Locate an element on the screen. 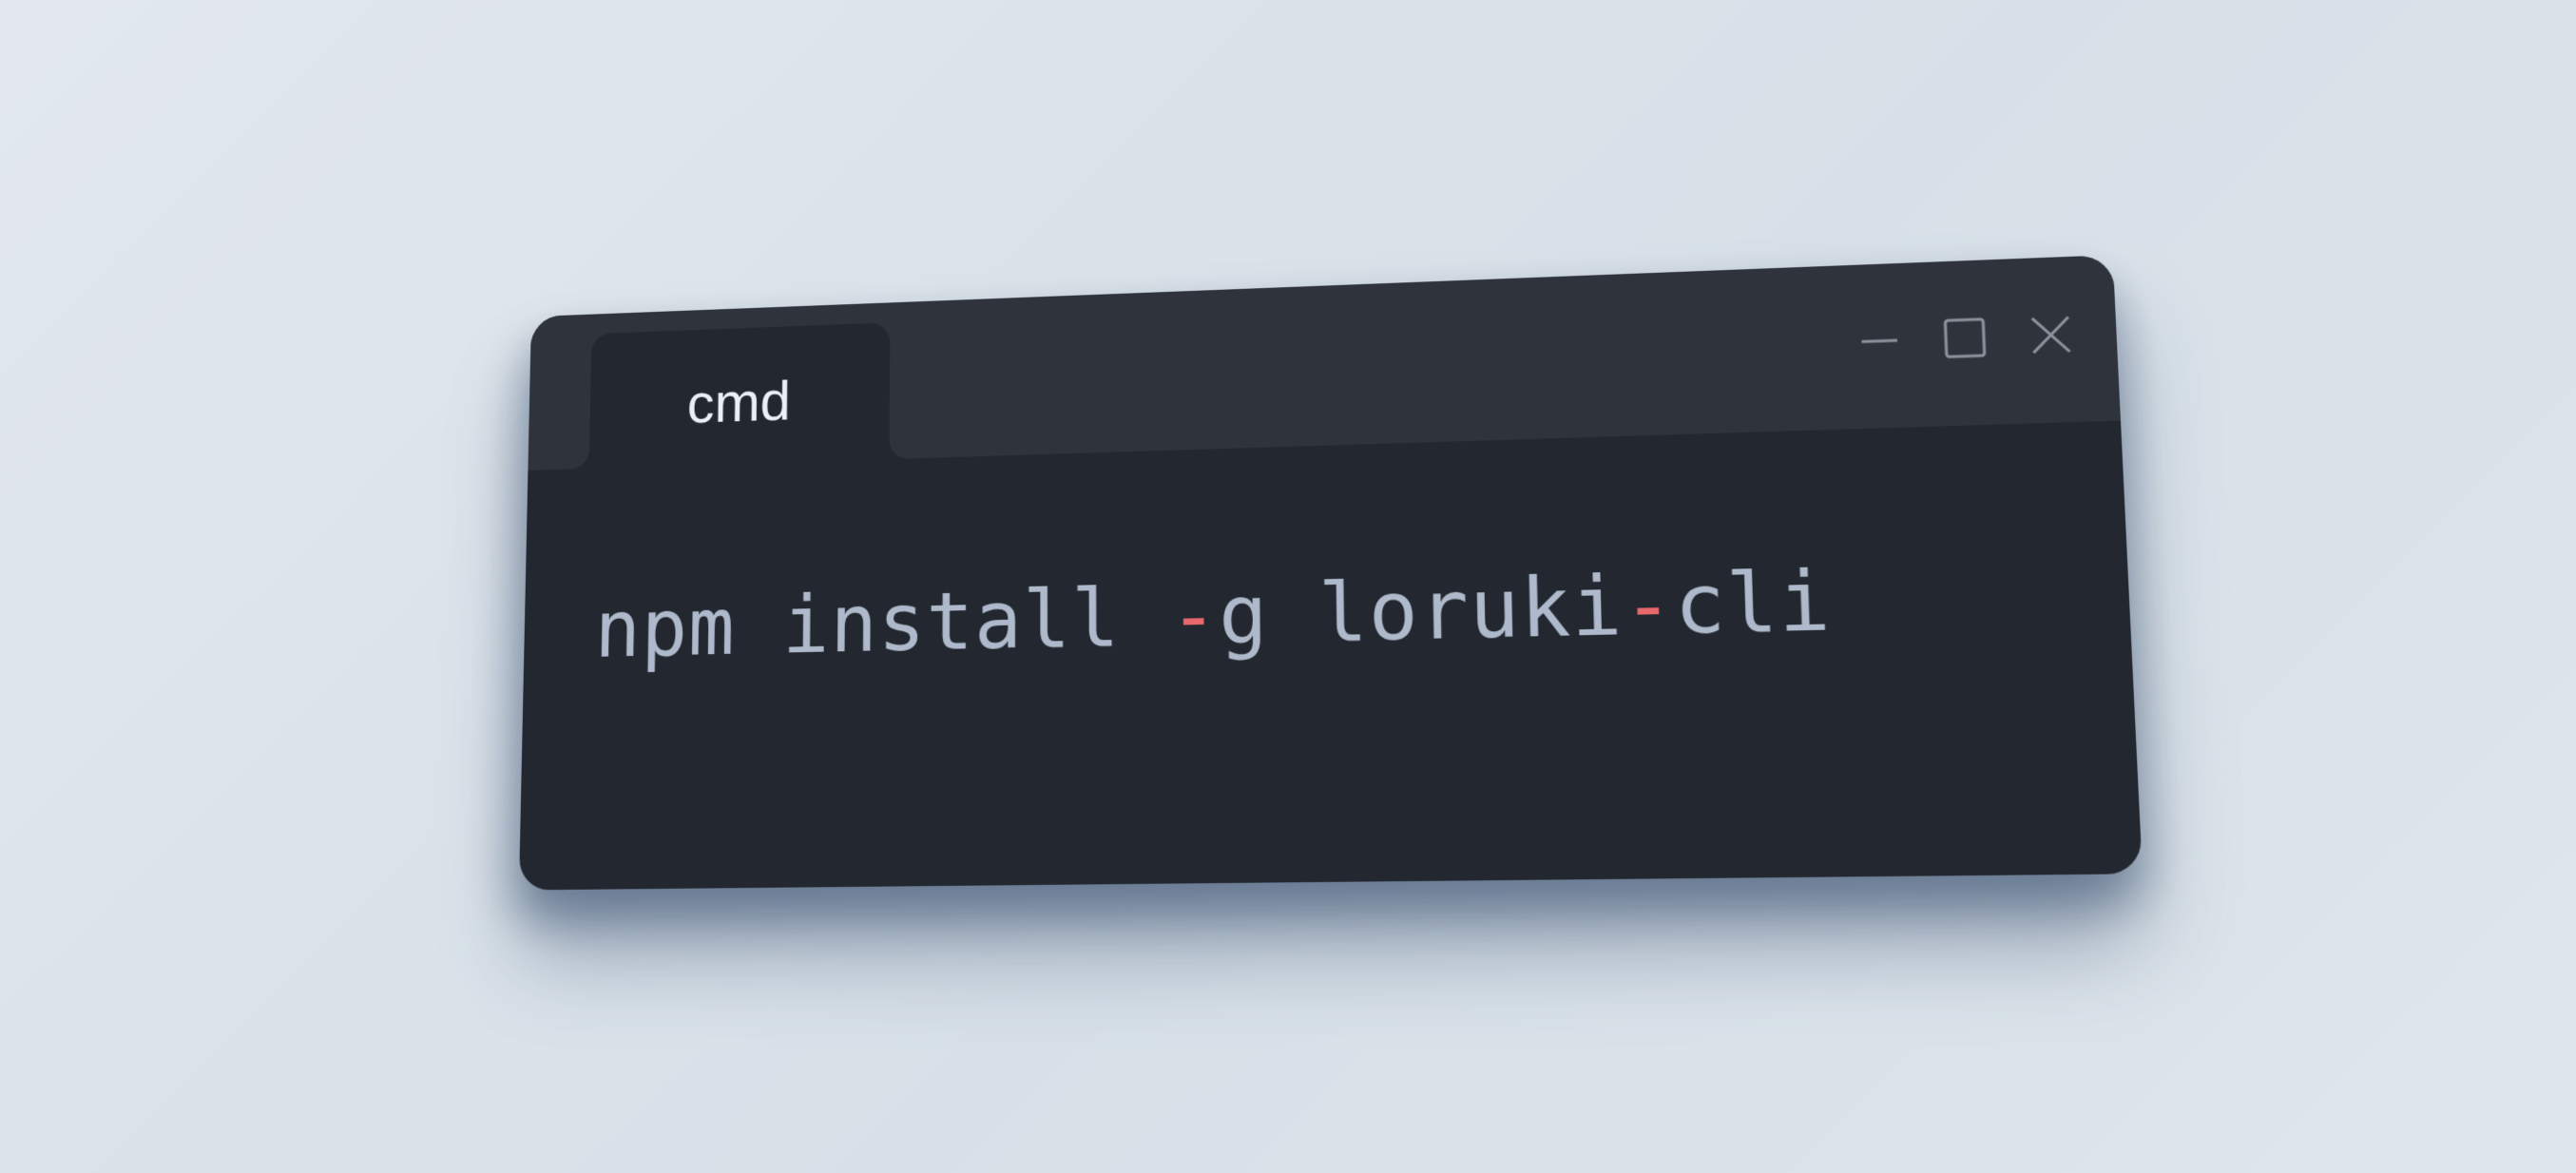 The height and width of the screenshot is (1173, 2576). tab-label: cmd is located at coordinates (739, 402).